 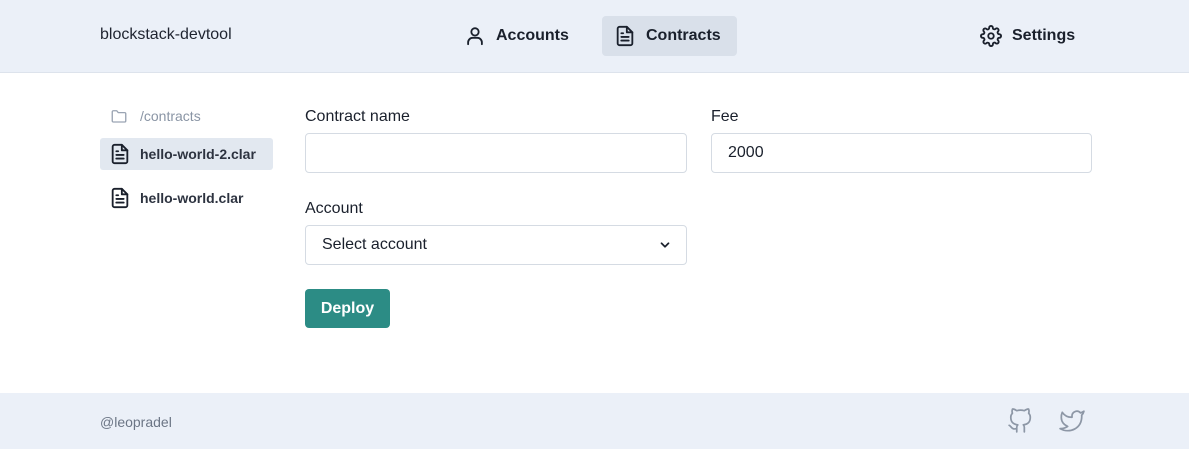 I want to click on sidebar-file-label: hello-world.clar, so click(x=192, y=198).